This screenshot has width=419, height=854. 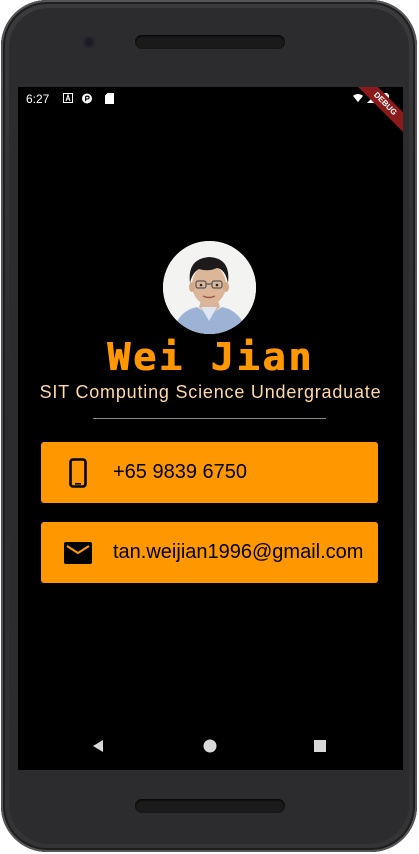 I want to click on profile-title: SIT Computing Science Undergraduate, so click(x=210, y=392).